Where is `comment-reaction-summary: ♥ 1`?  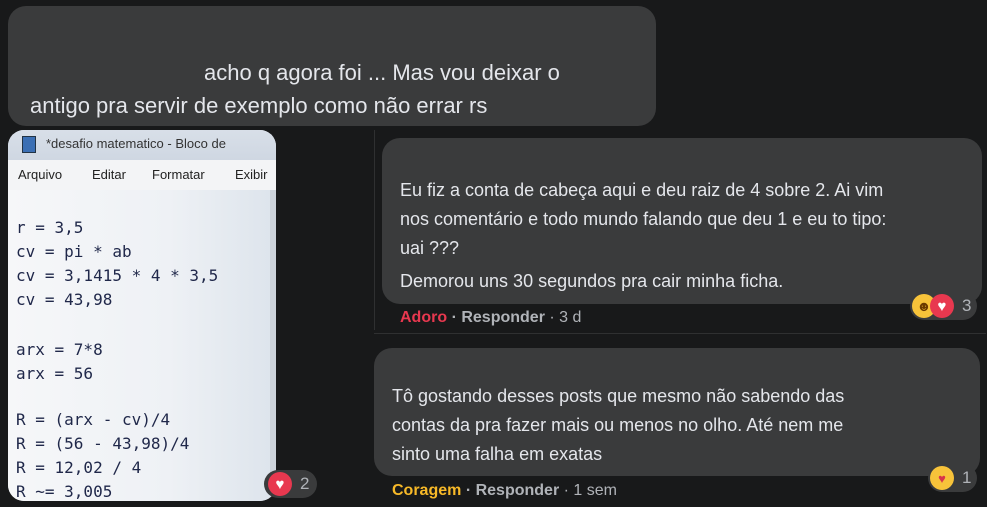
comment-reaction-summary: ♥ 1 is located at coordinates (953, 478).